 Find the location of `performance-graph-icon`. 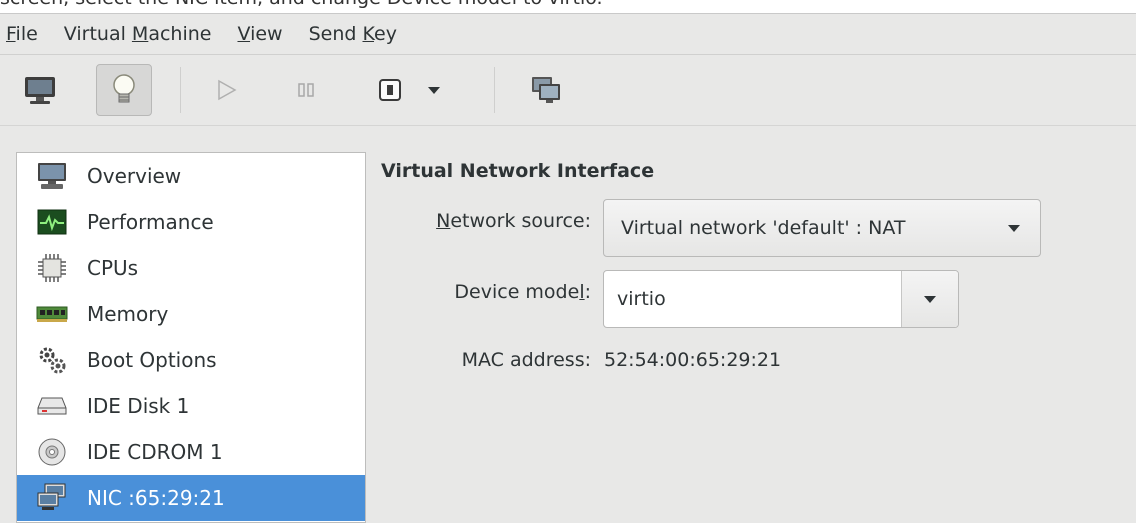

performance-graph-icon is located at coordinates (52, 222).